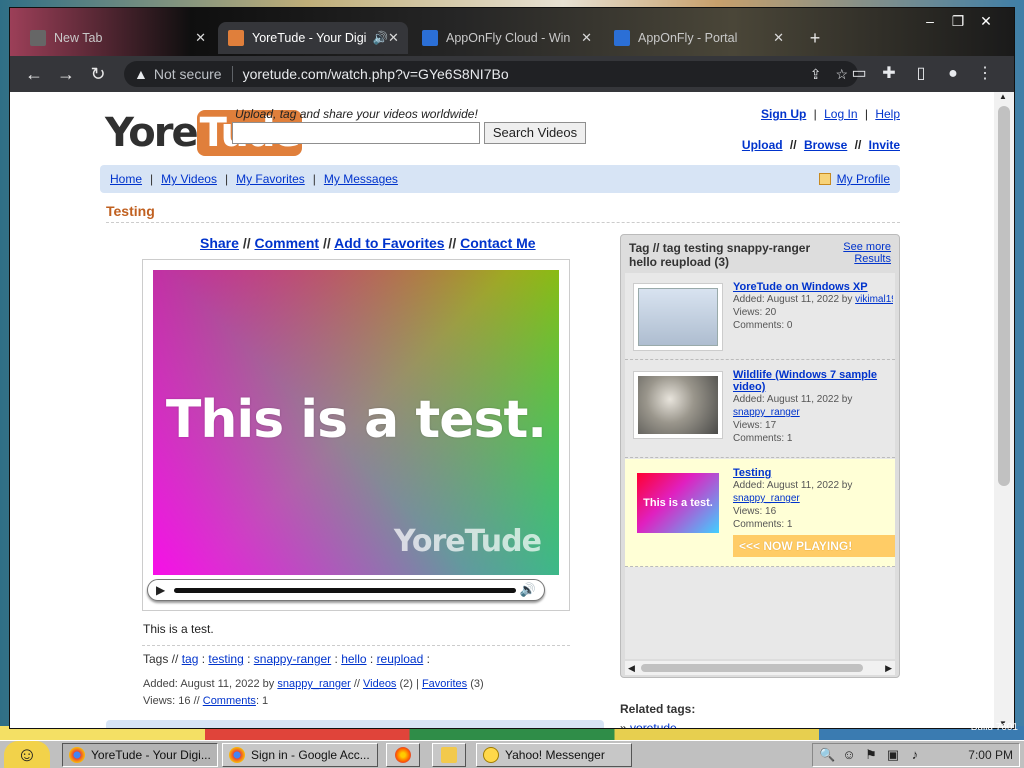  What do you see at coordinates (653, 724) in the screenshot?
I see `related-tag-link: voretude` at bounding box center [653, 724].